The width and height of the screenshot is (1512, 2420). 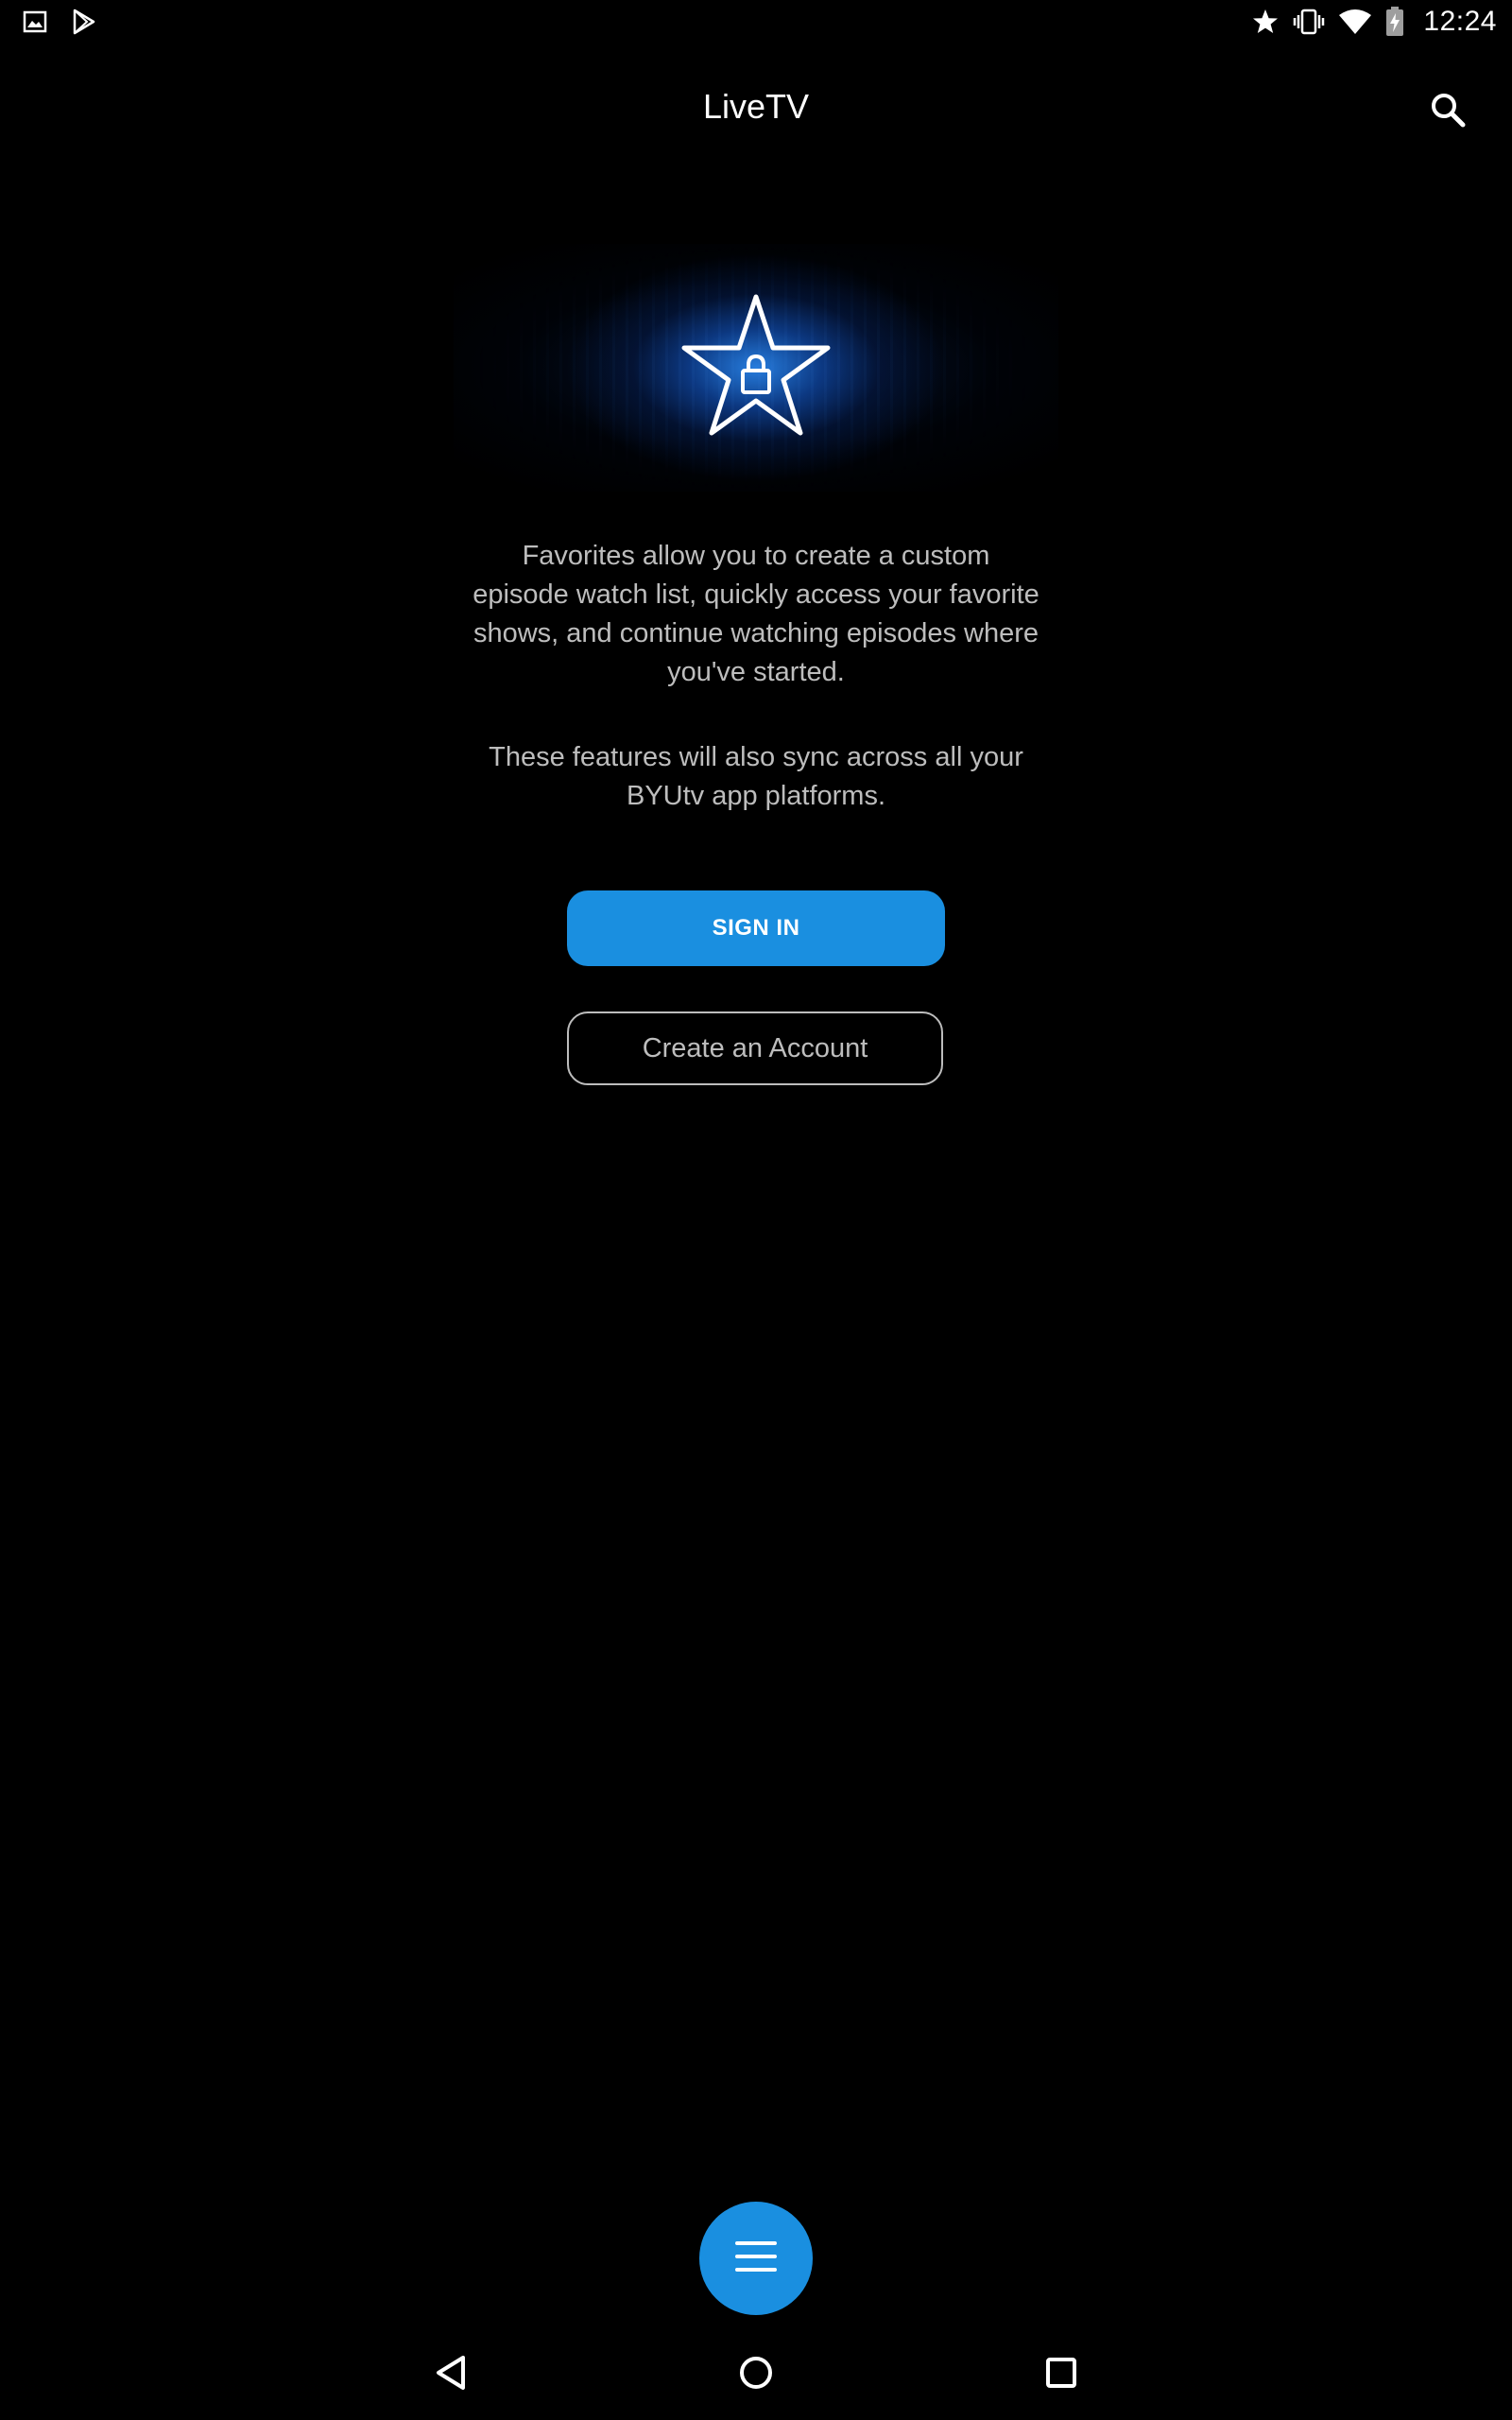 I want to click on star-icon, so click(x=1265, y=22).